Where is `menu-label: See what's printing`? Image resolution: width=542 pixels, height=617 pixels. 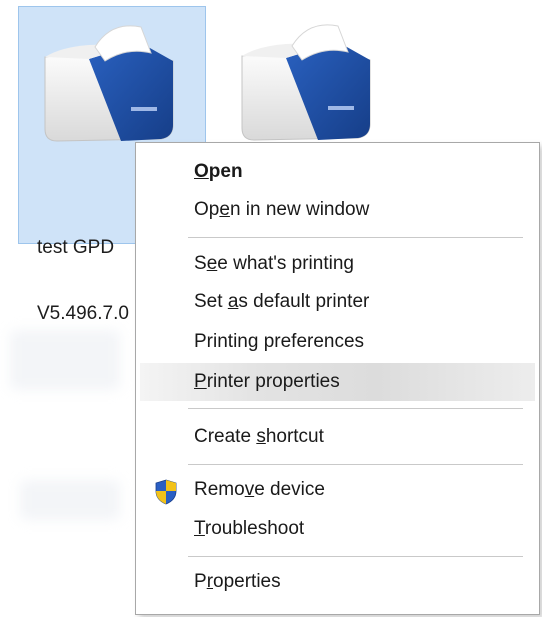 menu-label: See what's printing is located at coordinates (274, 263).